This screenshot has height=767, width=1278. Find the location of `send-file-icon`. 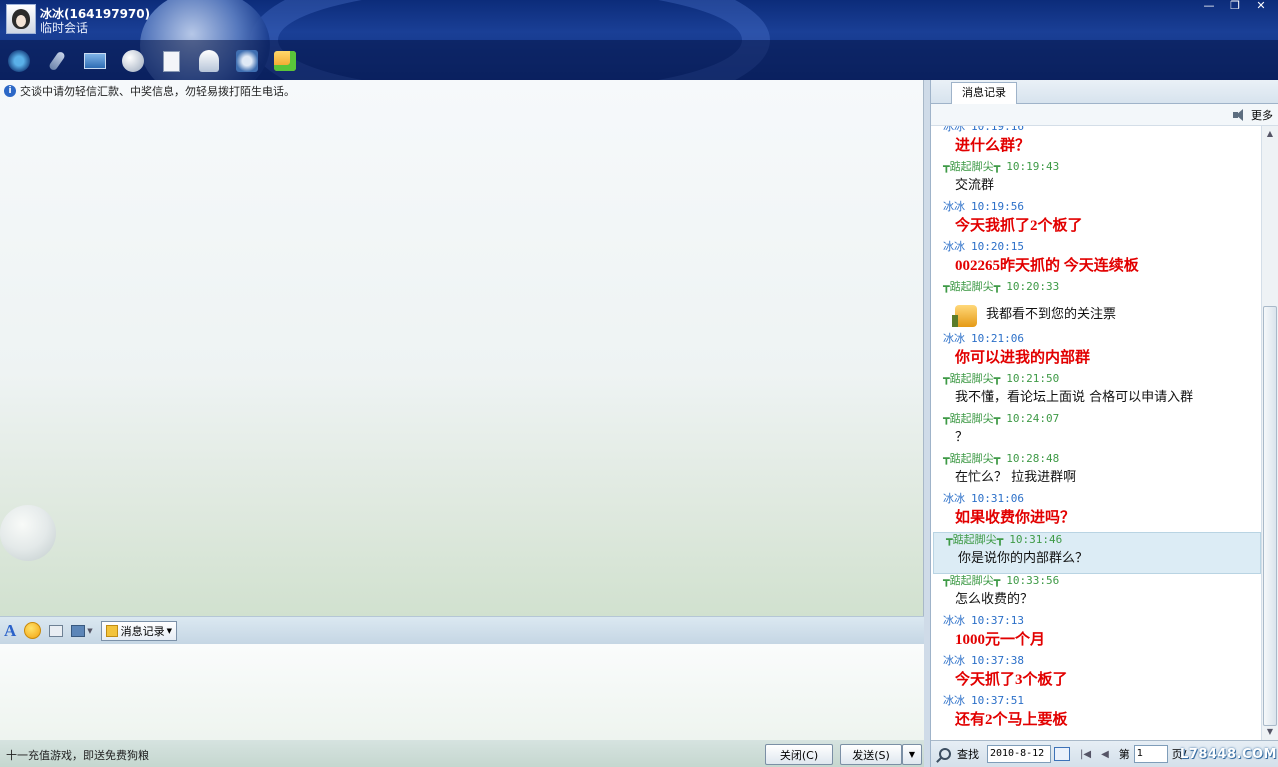

send-file-icon is located at coordinates (95, 61).